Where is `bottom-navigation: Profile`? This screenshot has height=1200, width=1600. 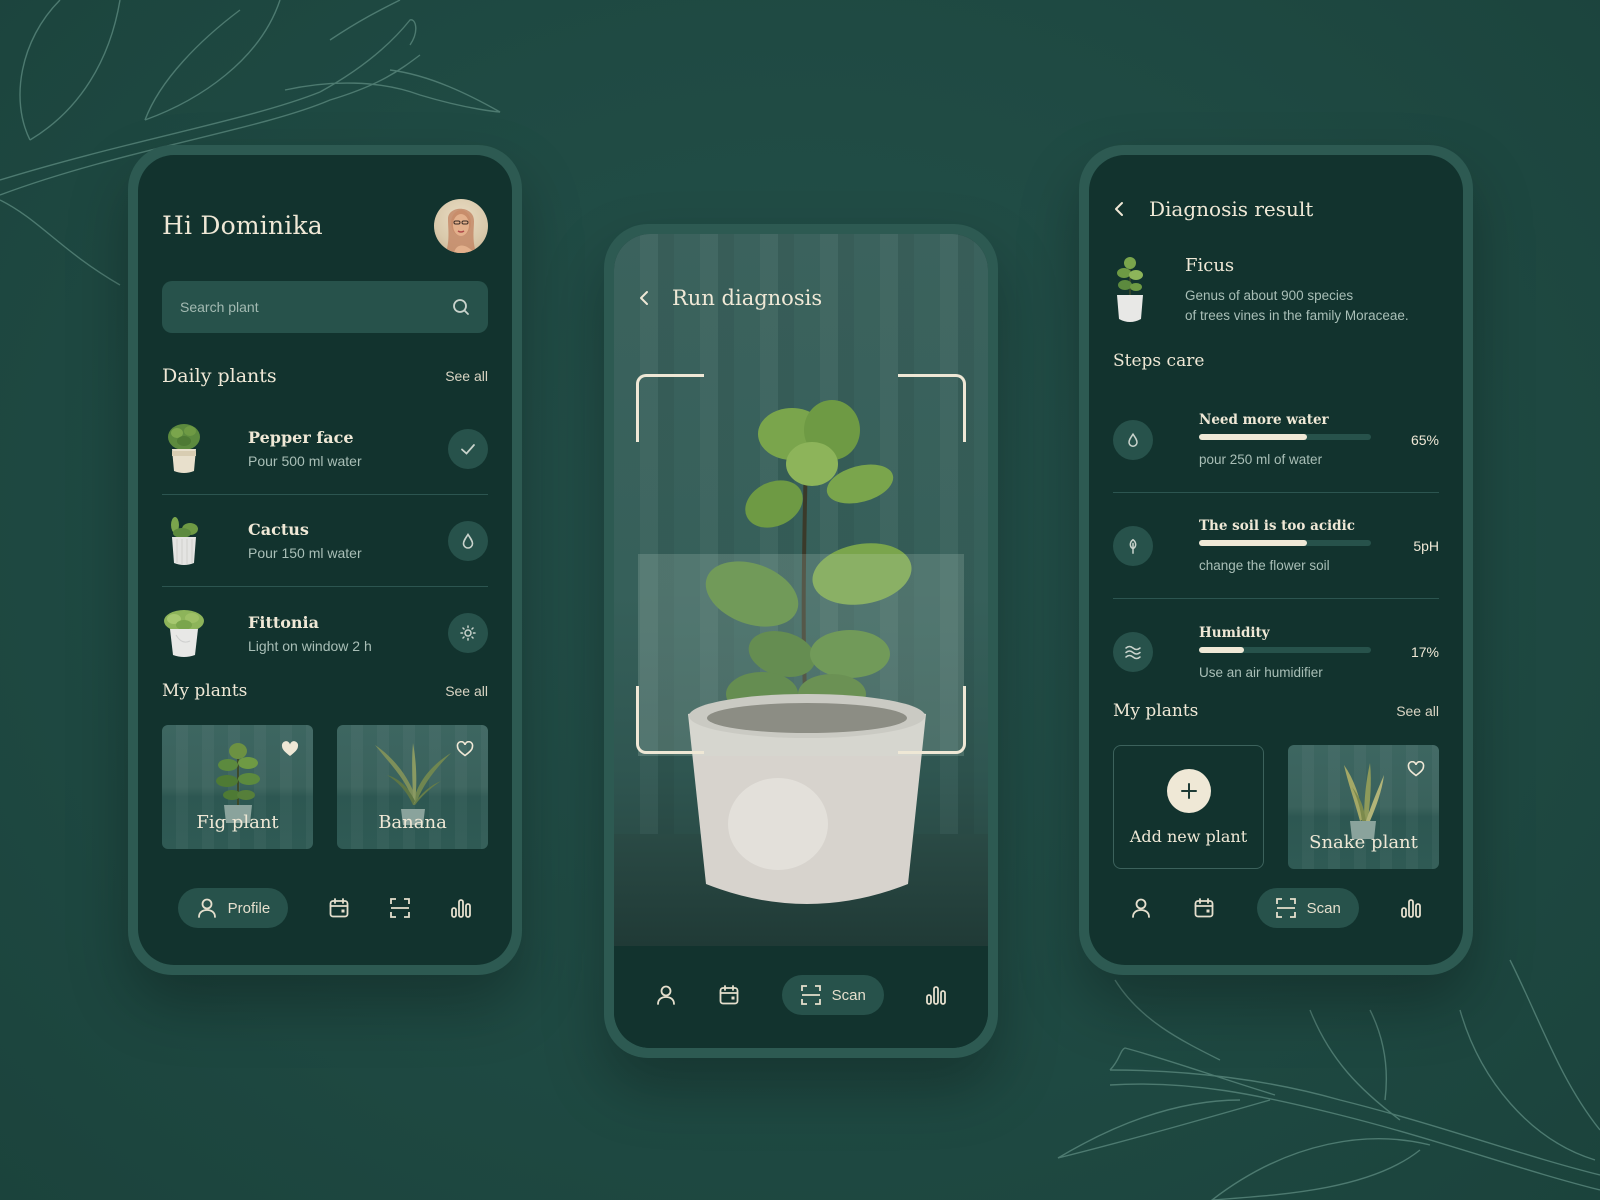 bottom-navigation: Profile is located at coordinates (325, 908).